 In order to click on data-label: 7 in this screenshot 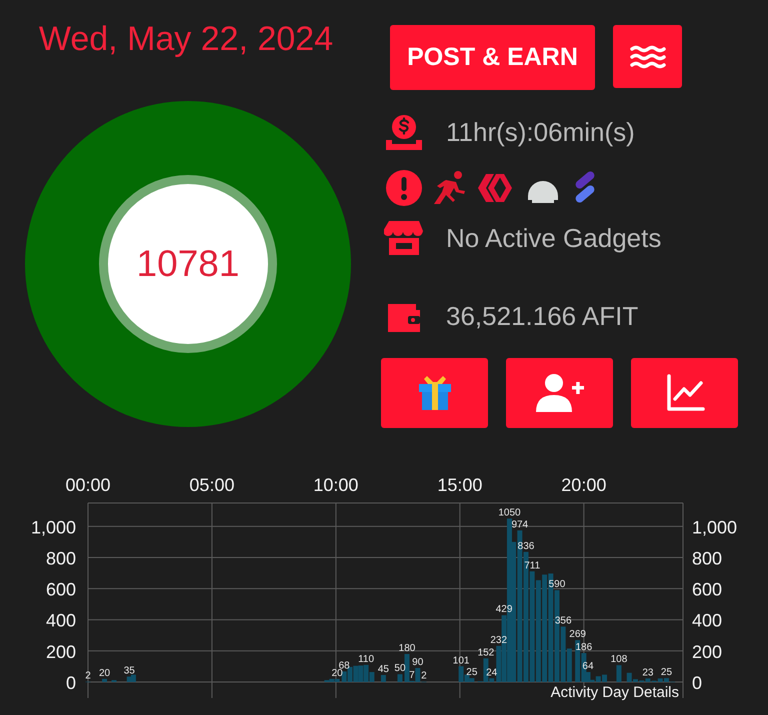, I will do `click(412, 675)`.